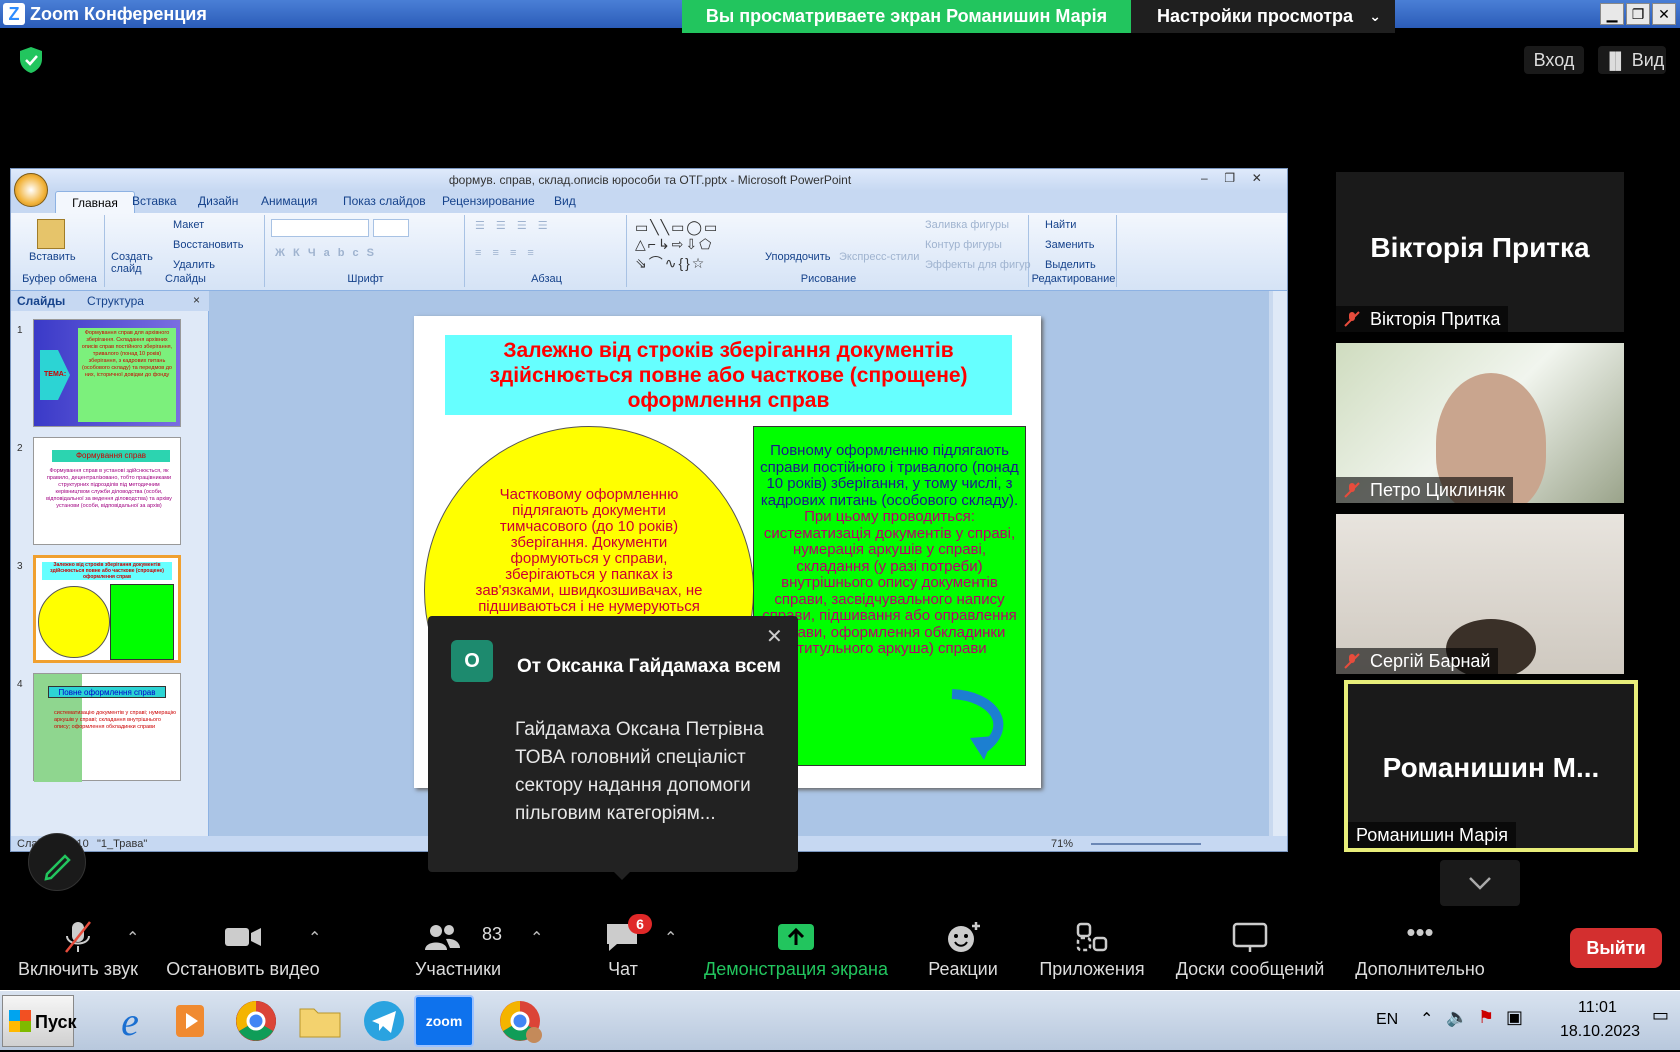  Describe the element at coordinates (444, 1021) in the screenshot. I see `zoom-app-icon: zoom` at that location.